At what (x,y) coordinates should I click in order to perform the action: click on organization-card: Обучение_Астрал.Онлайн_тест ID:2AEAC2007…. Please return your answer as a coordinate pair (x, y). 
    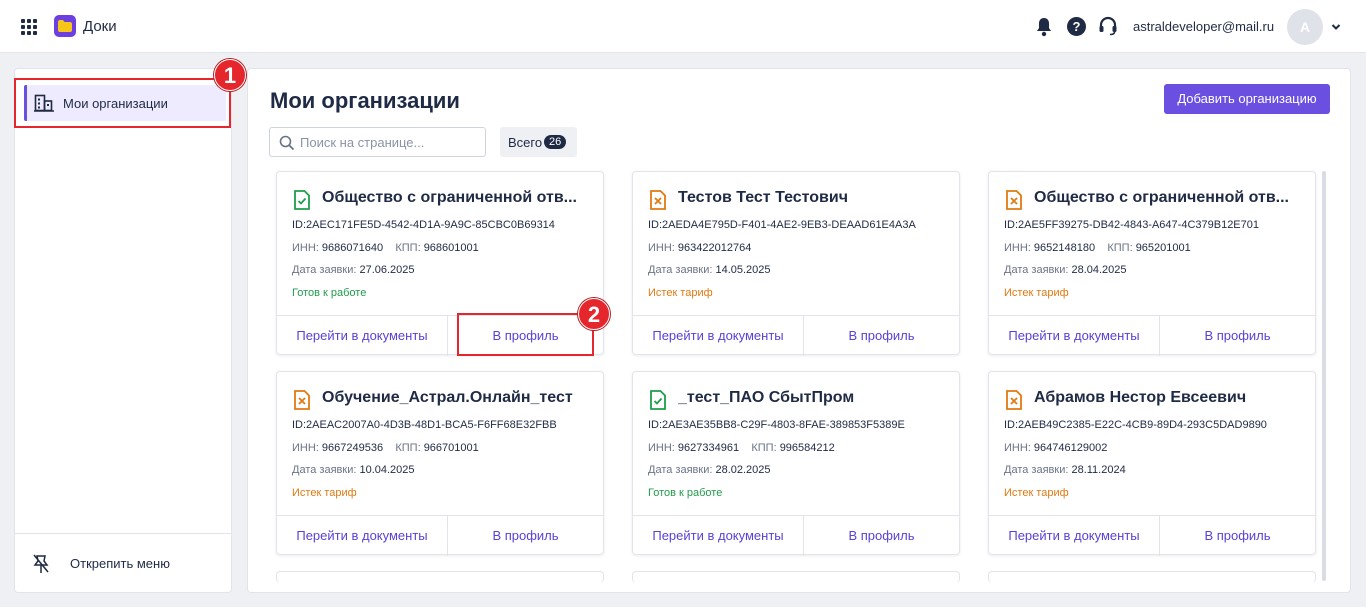
    Looking at the image, I should click on (440, 463).